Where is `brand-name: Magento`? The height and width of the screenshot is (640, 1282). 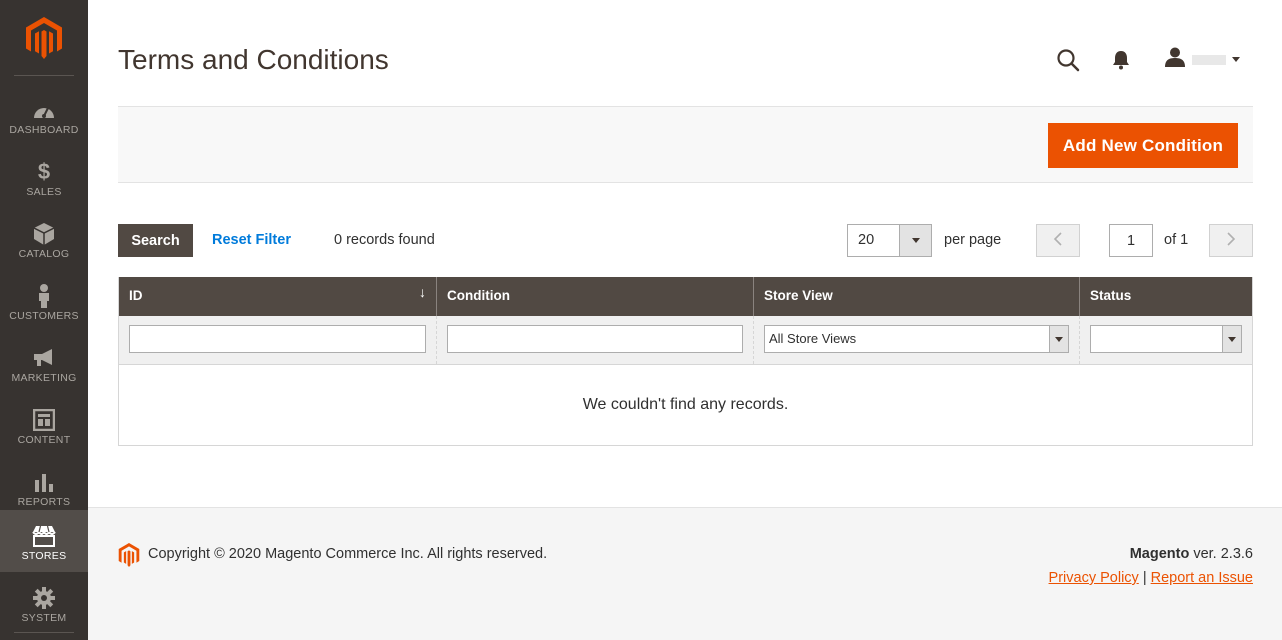
brand-name: Magento is located at coordinates (1159, 554).